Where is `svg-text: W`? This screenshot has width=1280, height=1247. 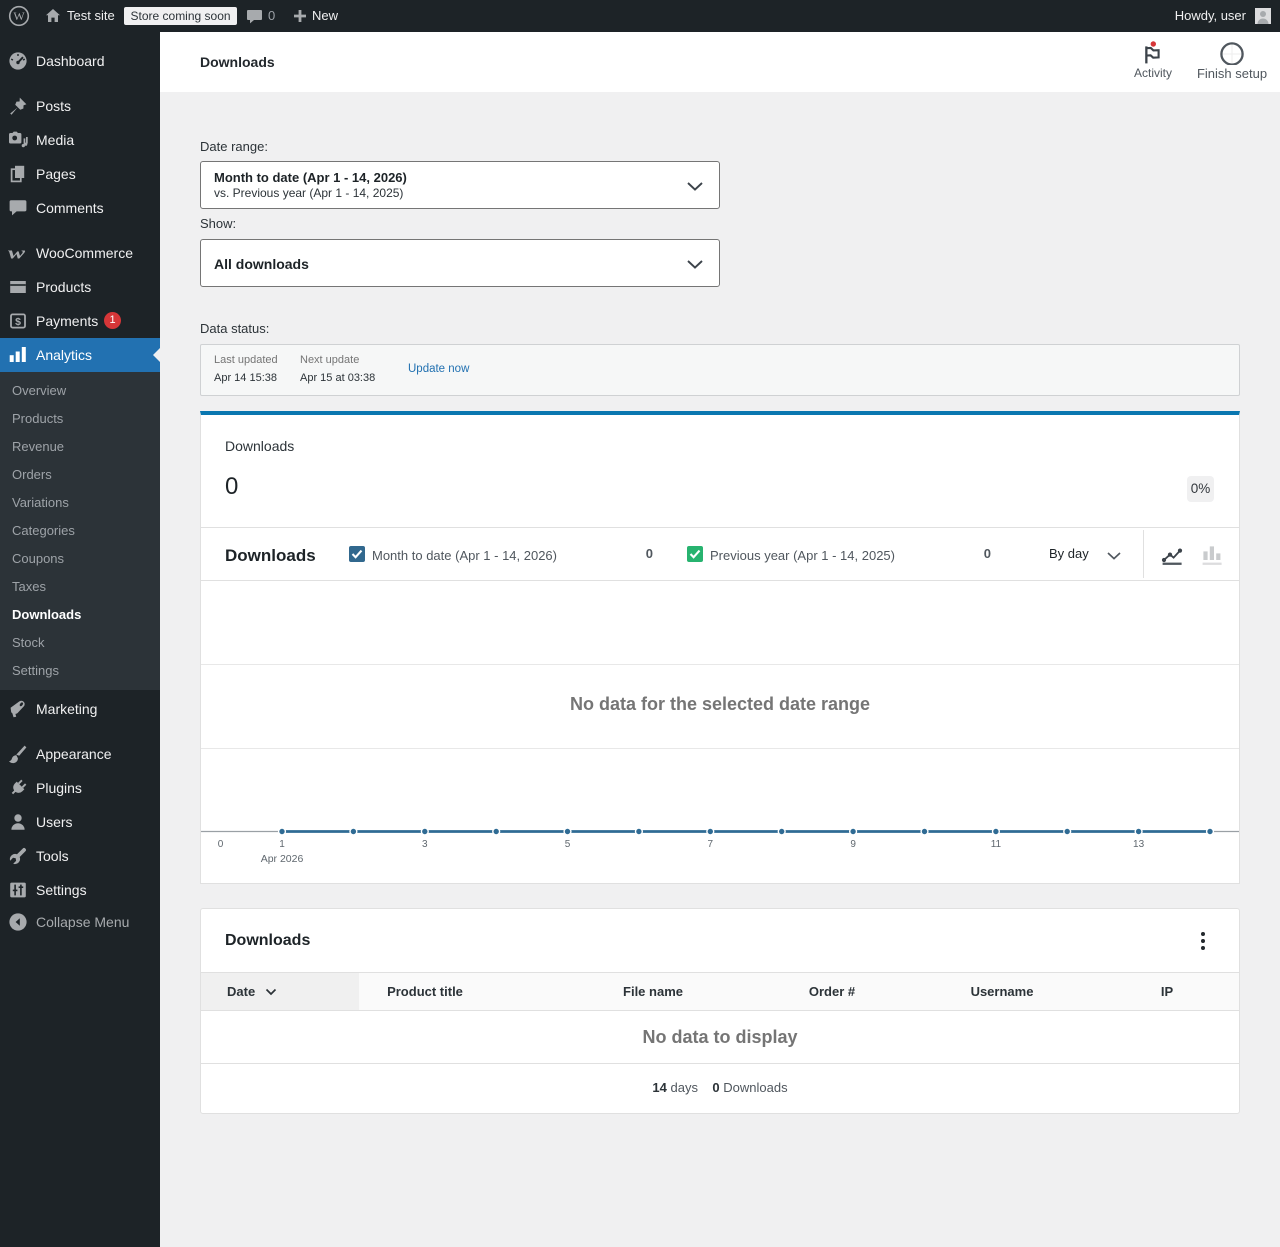
svg-text: W is located at coordinates (19, 16).